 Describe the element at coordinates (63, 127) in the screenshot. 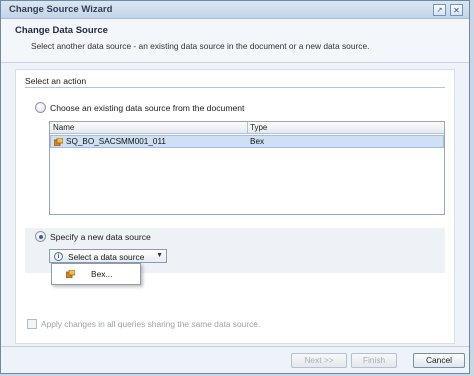

I see `column-header-name: Name` at that location.